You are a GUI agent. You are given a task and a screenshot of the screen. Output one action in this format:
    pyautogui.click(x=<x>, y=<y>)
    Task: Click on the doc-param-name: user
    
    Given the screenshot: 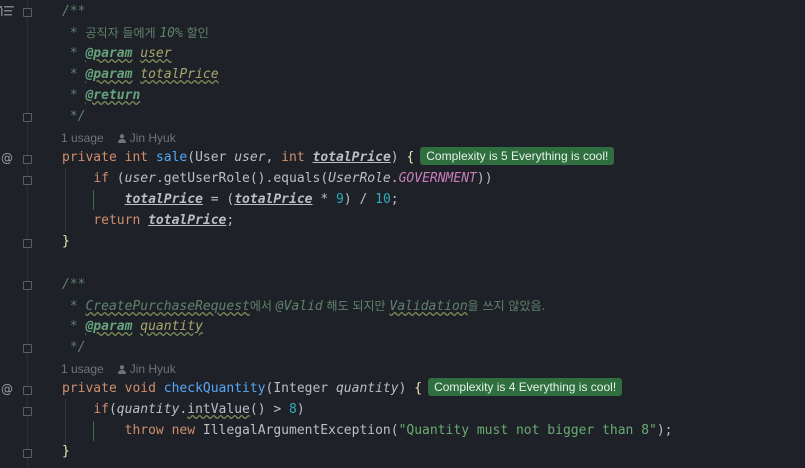 What is the action you would take?
    pyautogui.click(x=155, y=53)
    